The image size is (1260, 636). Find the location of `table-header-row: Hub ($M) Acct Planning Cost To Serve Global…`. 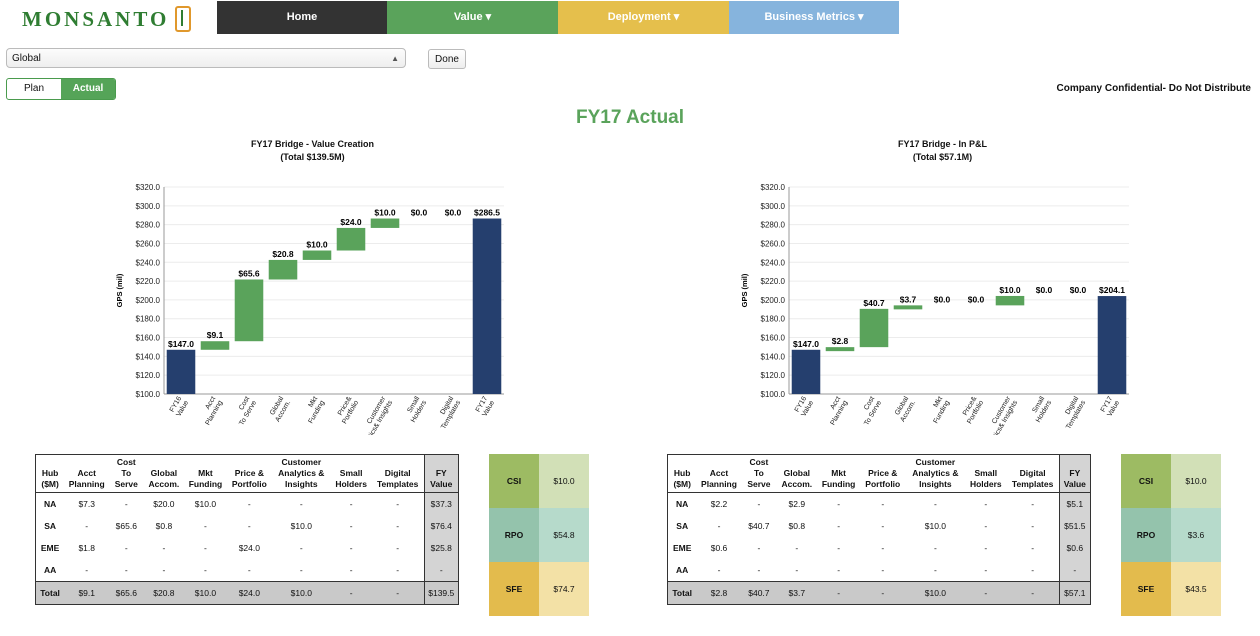

table-header-row: Hub ($M) Acct Planning Cost To Serve Global… is located at coordinates (247, 473).